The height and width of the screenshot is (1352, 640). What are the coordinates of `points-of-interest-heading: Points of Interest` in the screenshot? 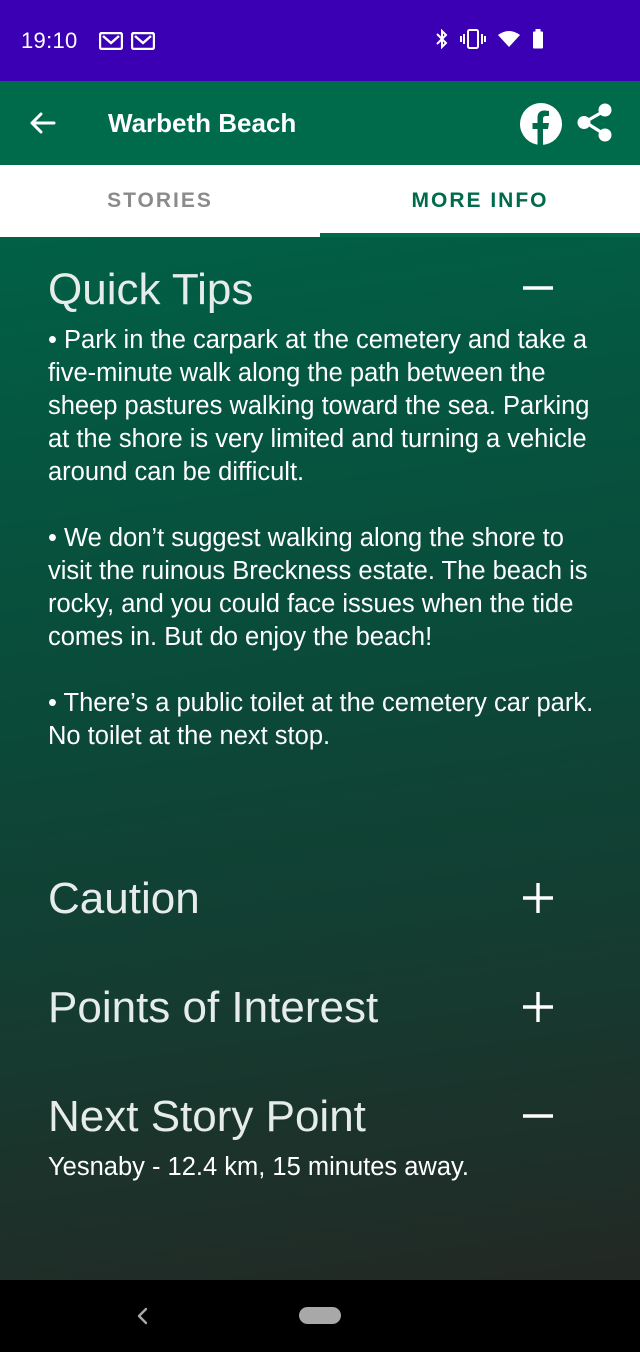 It's located at (213, 1008).